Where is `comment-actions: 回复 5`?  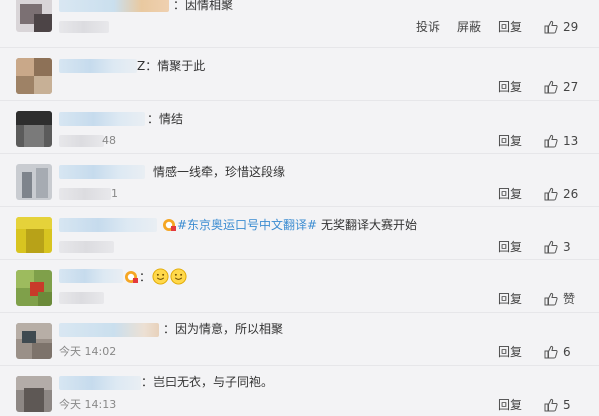
comment-actions: 回复 5 is located at coordinates (530, 405).